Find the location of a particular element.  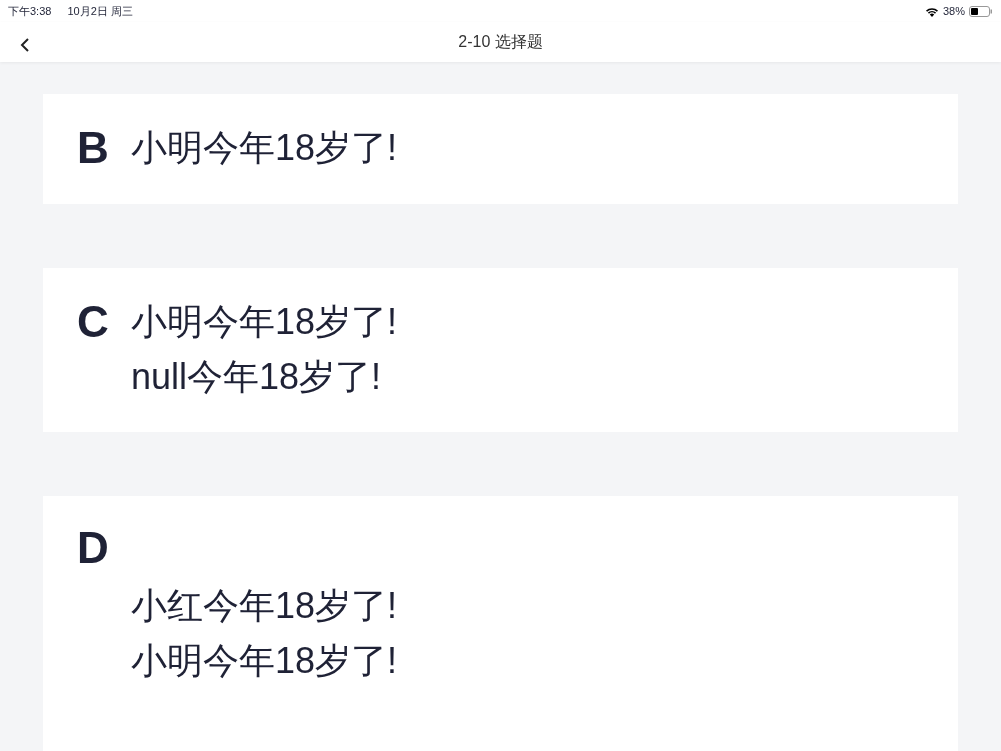

option-letter: C is located at coordinates (93, 322).